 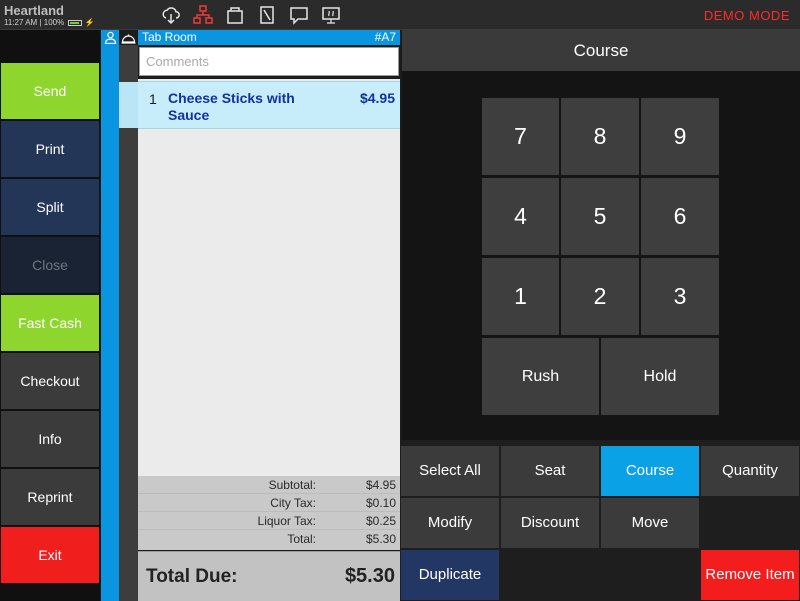 I want to click on panel-title: Course, so click(x=601, y=50).